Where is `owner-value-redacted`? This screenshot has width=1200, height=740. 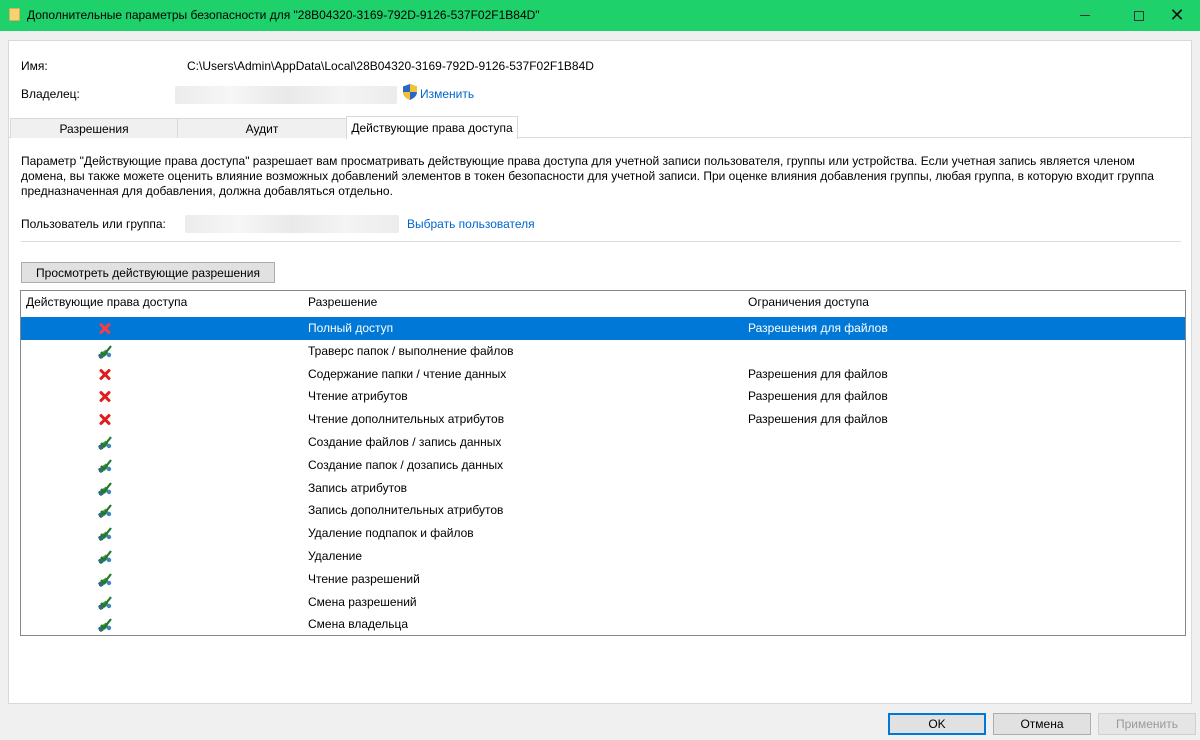 owner-value-redacted is located at coordinates (286, 95).